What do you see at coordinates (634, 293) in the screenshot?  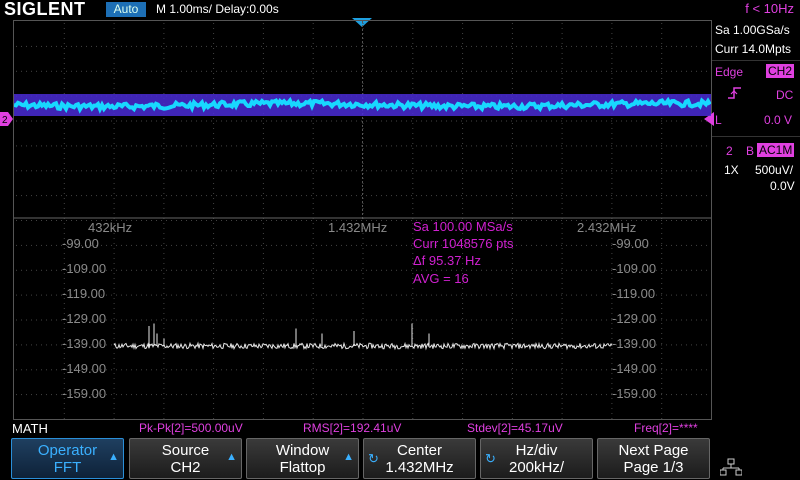 I see `fft-y-label-right: -119.00` at bounding box center [634, 293].